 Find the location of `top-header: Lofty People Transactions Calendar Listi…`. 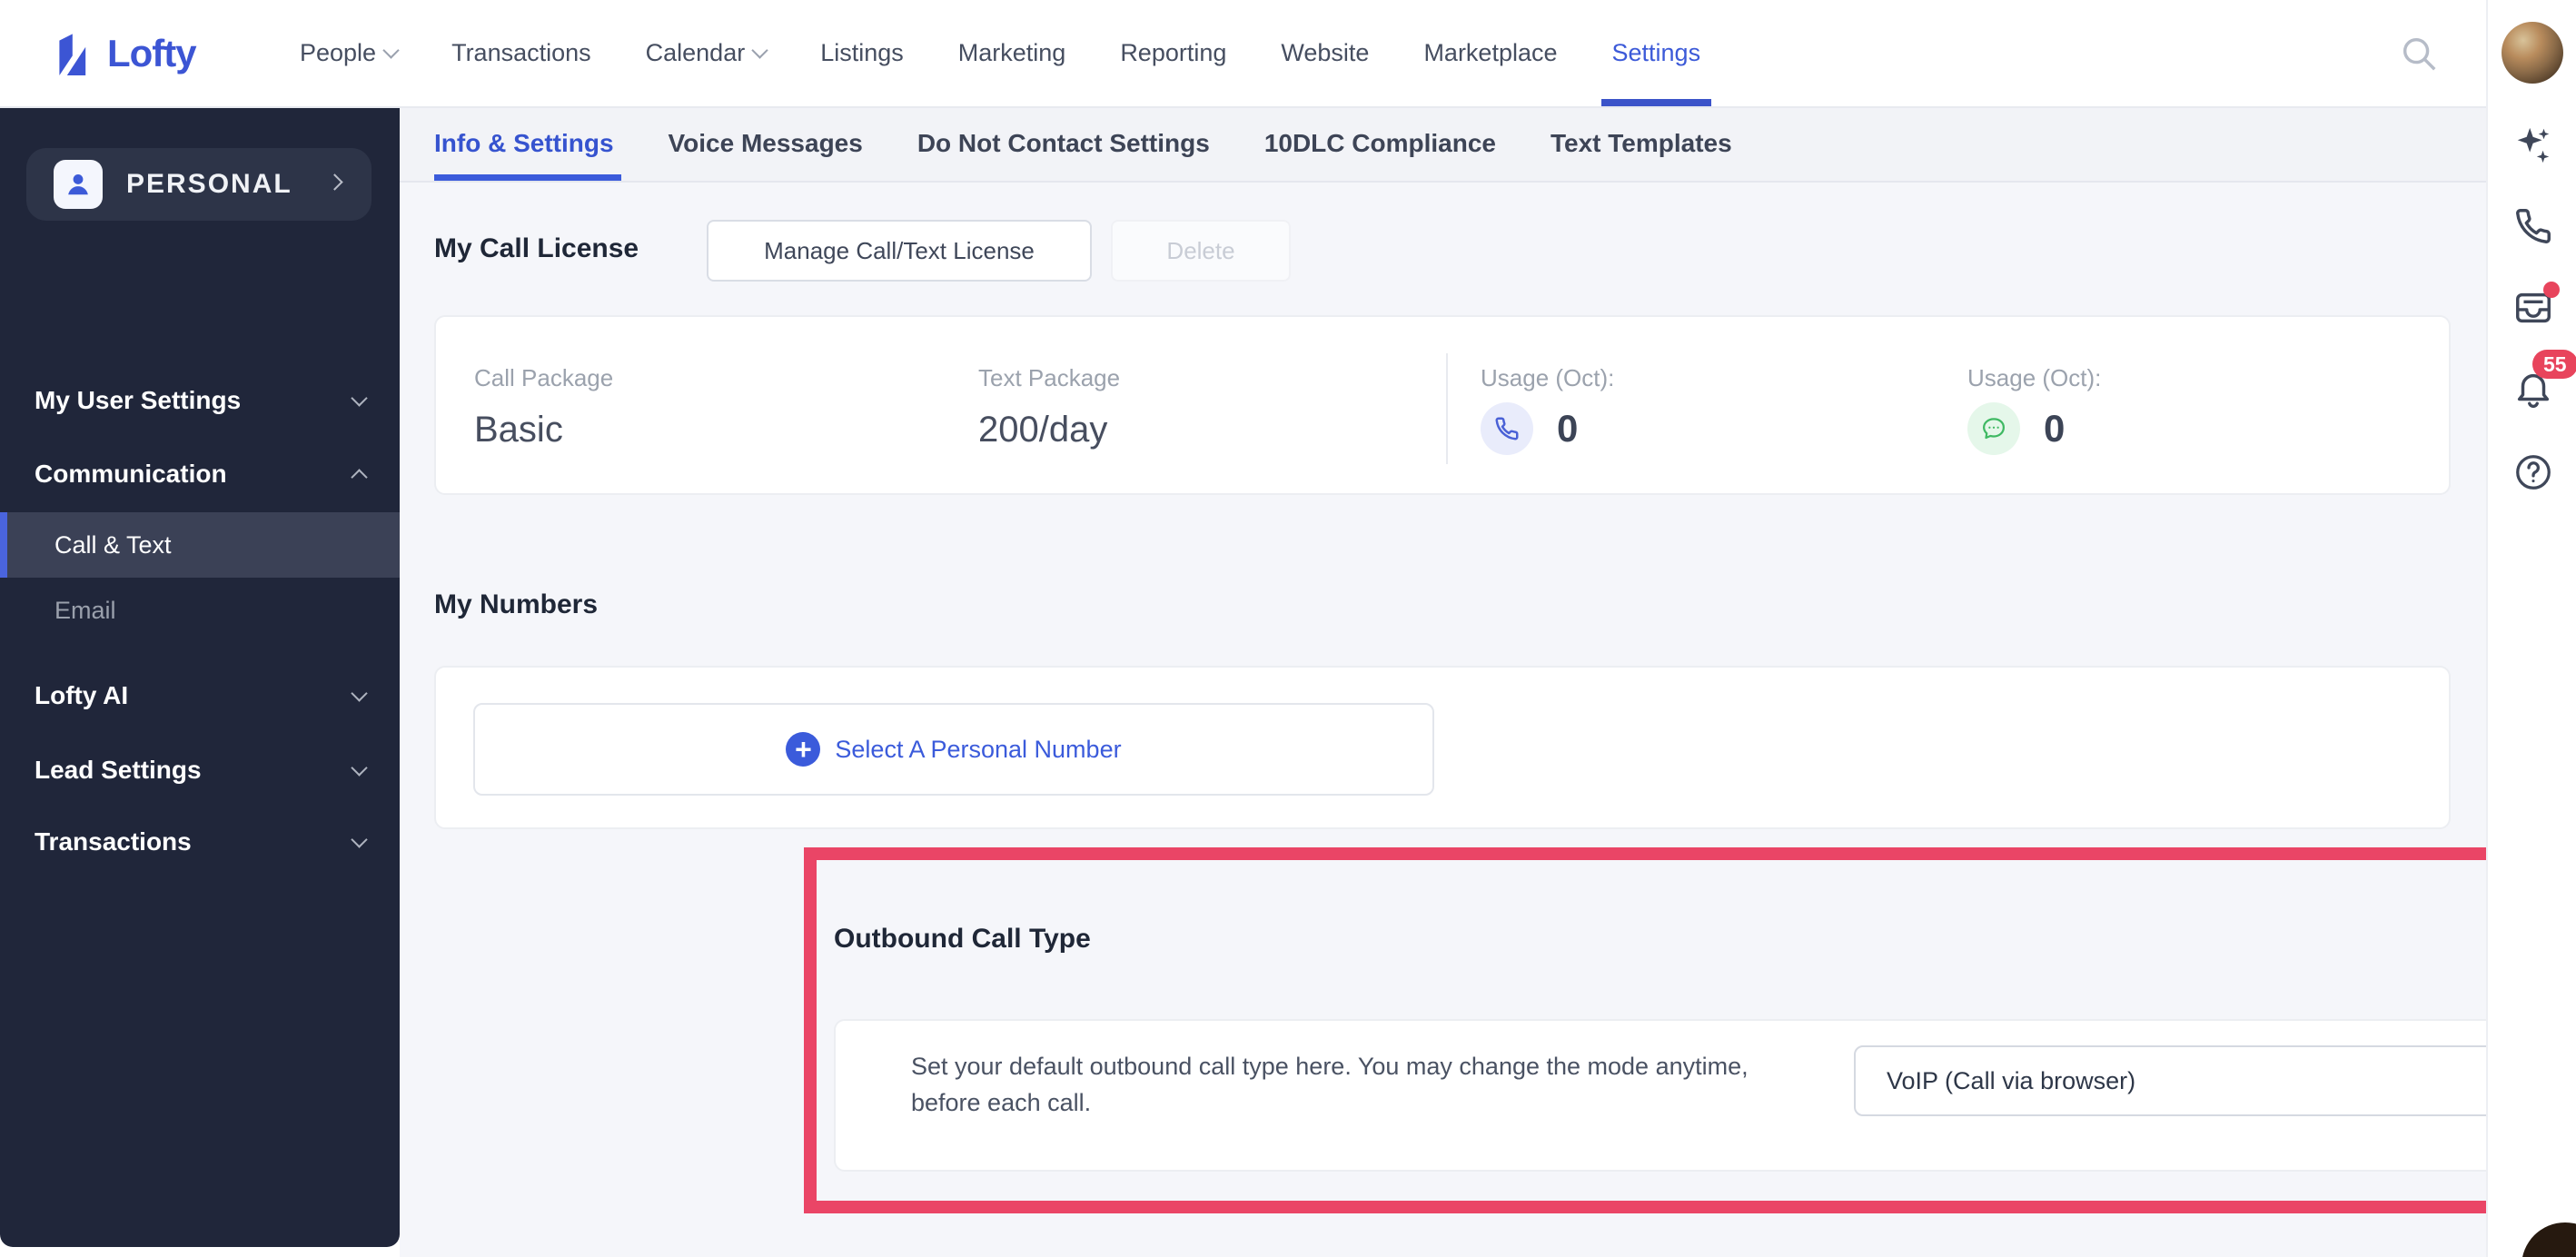

top-header: Lofty People Transactions Calendar Listi… is located at coordinates (1243, 54).